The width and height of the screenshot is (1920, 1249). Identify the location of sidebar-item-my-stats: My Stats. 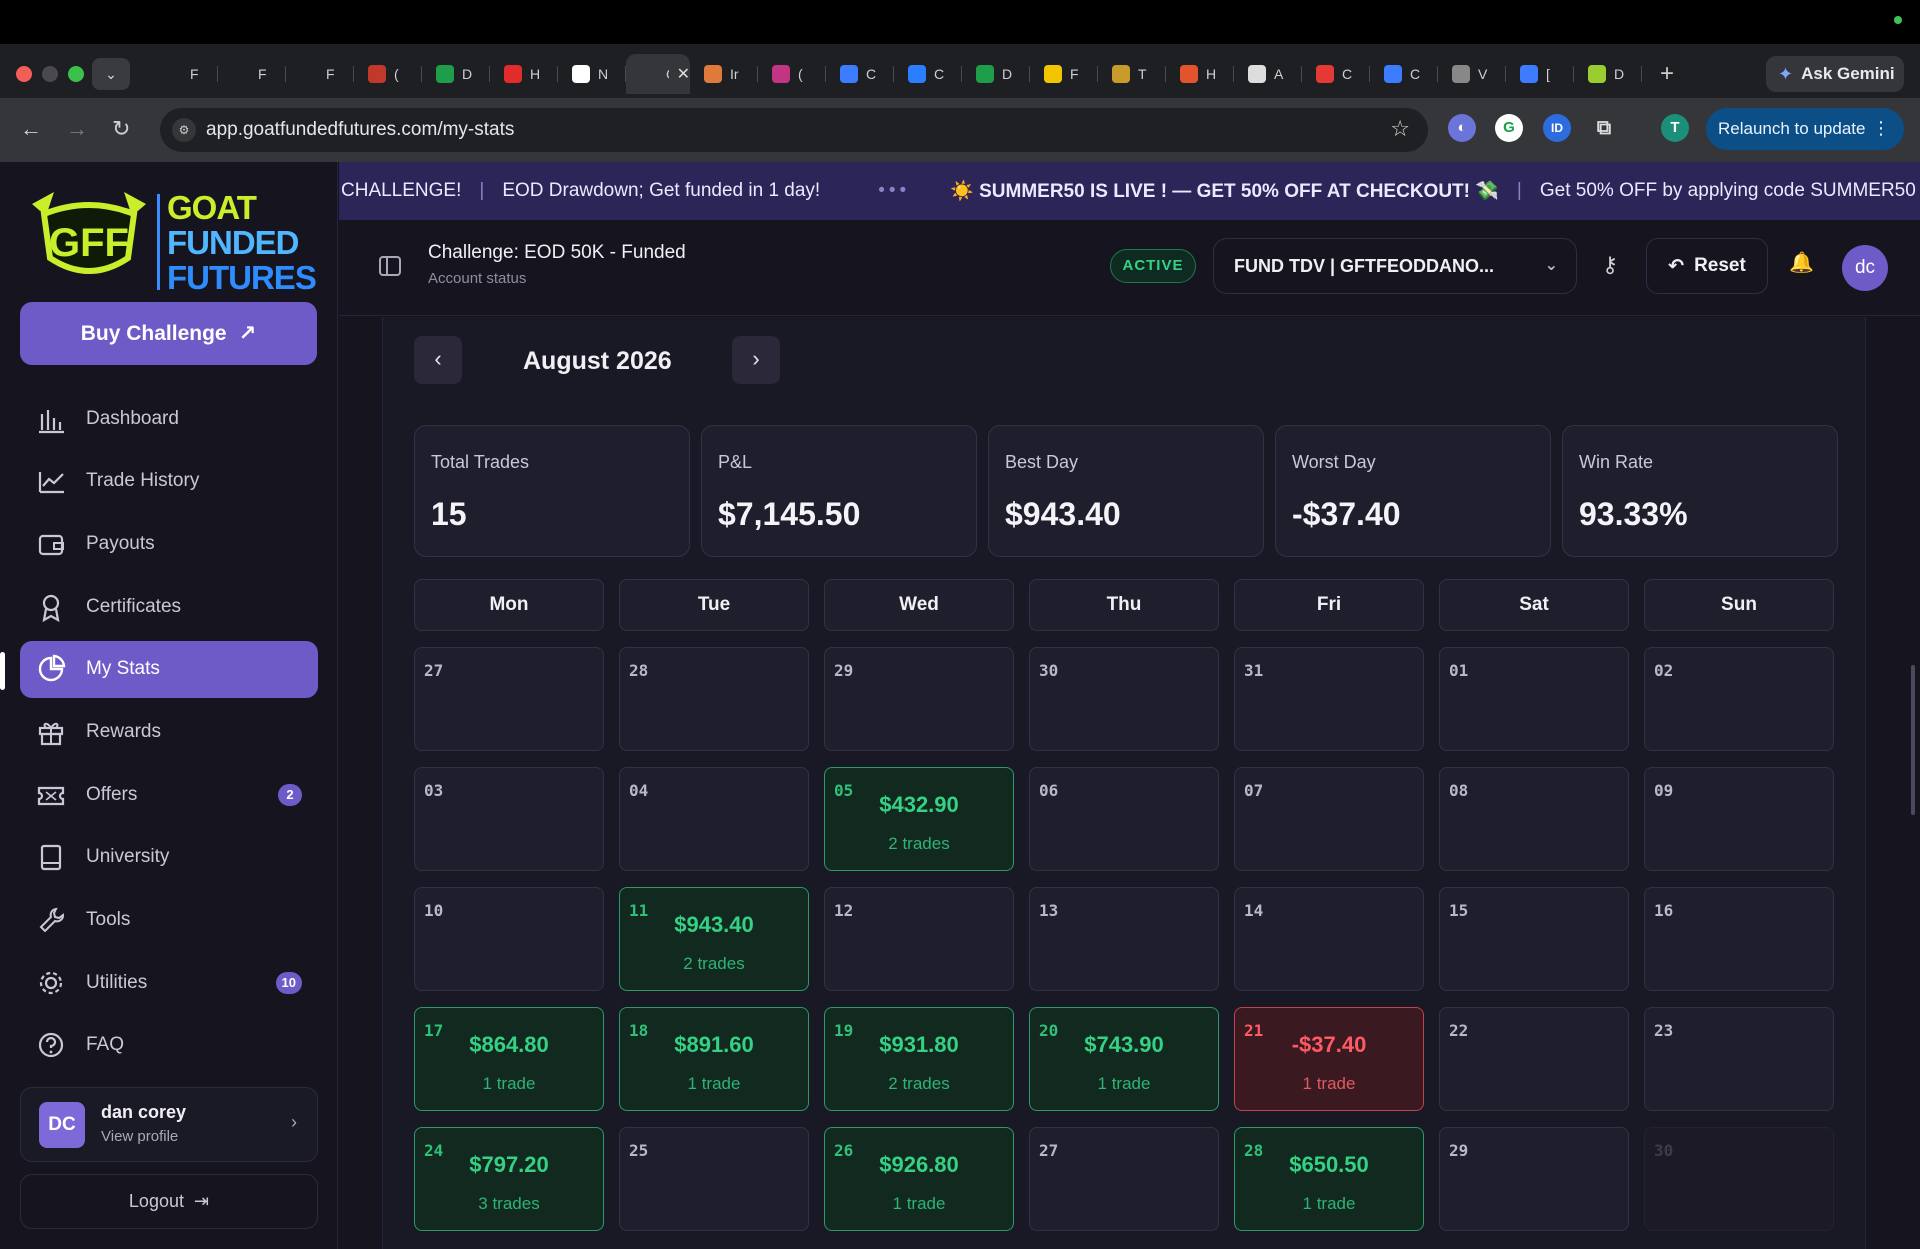
(169, 669).